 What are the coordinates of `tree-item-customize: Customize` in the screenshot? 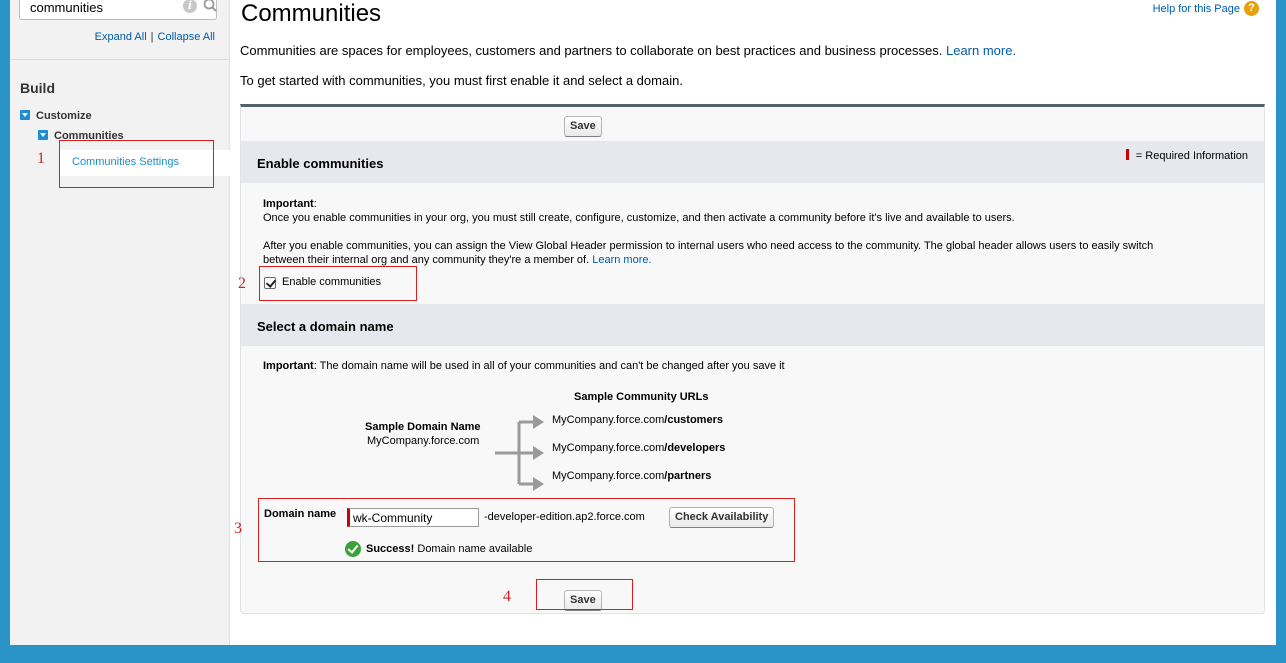 It's located at (56, 116).